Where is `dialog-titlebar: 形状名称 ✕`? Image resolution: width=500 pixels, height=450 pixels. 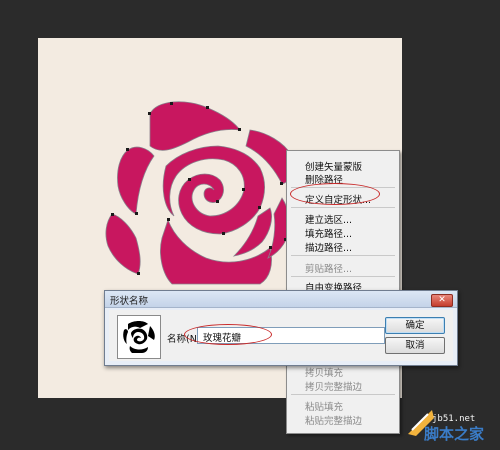
dialog-titlebar: 形状名称 ✕ is located at coordinates (281, 299).